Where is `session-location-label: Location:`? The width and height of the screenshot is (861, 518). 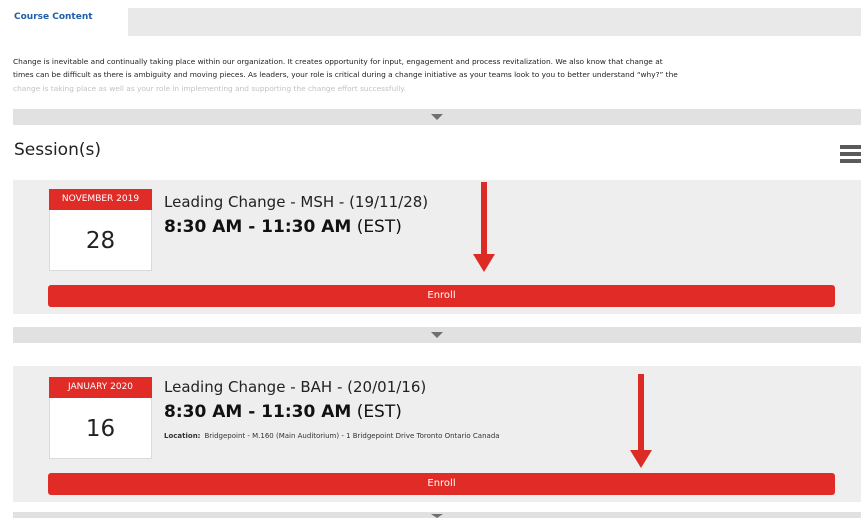 session-location-label: Location: is located at coordinates (182, 436).